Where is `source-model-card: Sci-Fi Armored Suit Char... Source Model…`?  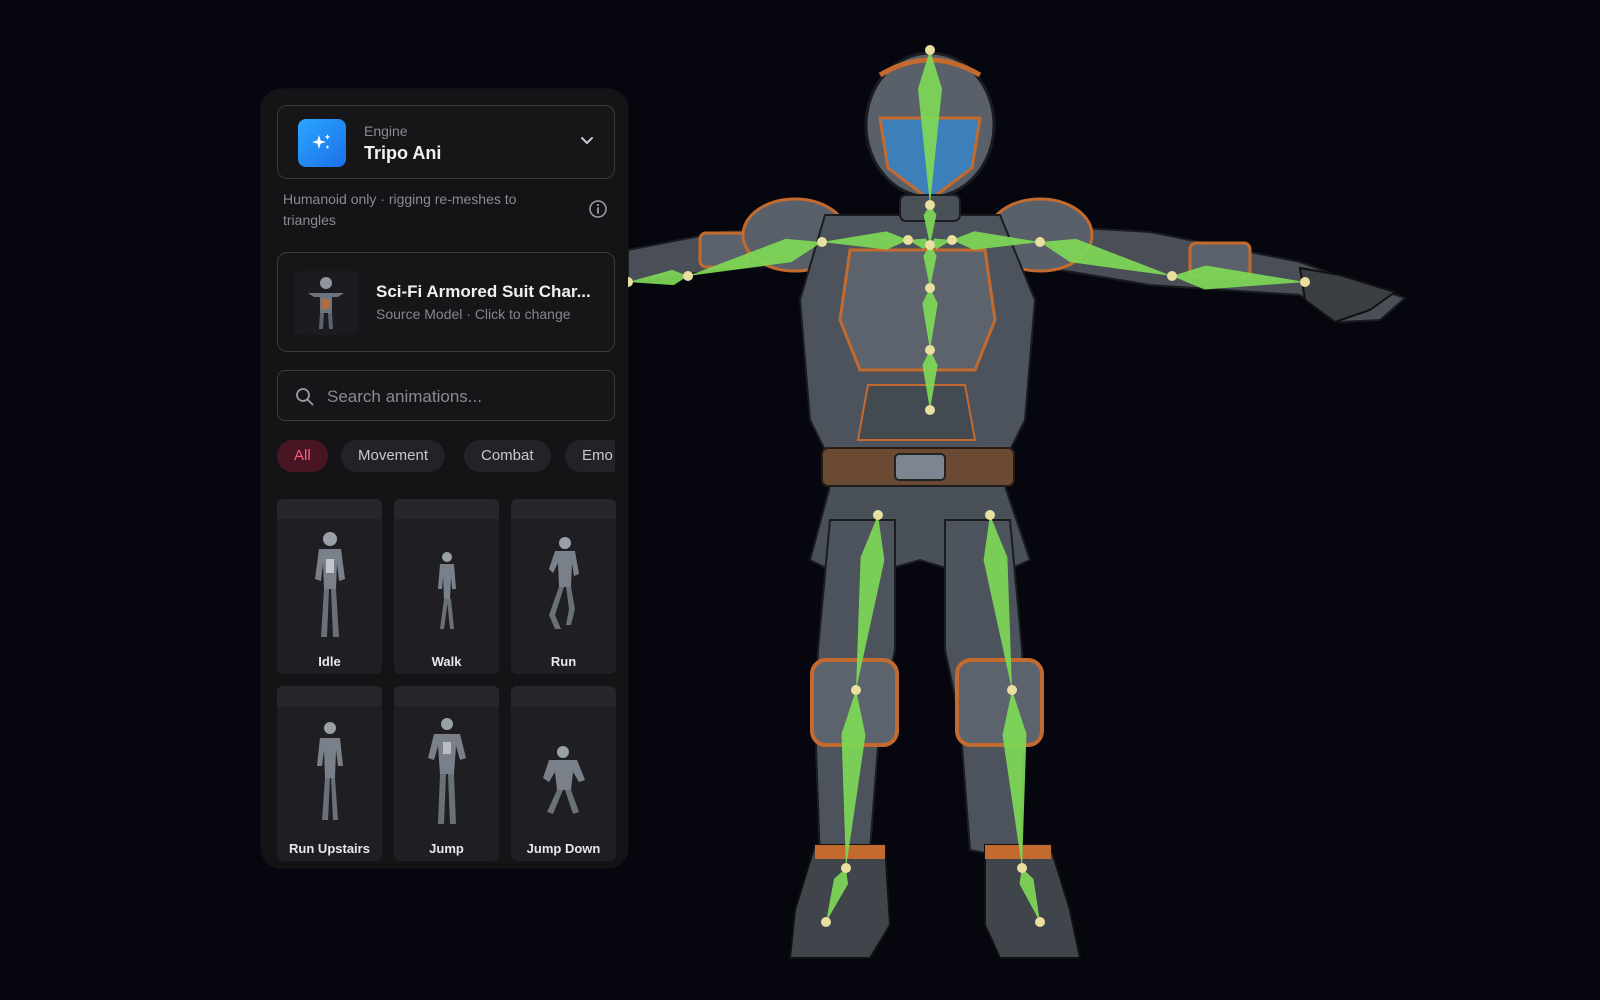 source-model-card: Sci-Fi Armored Suit Char... Source Model… is located at coordinates (446, 302).